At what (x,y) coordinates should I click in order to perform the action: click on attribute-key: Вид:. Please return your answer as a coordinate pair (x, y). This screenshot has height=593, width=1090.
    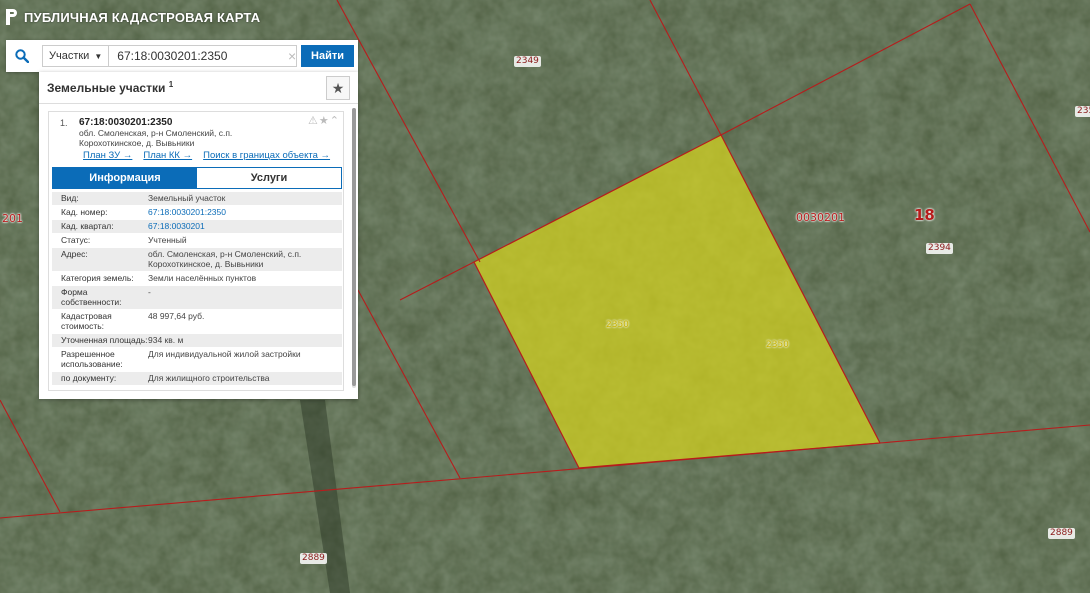
    Looking at the image, I should click on (70, 198).